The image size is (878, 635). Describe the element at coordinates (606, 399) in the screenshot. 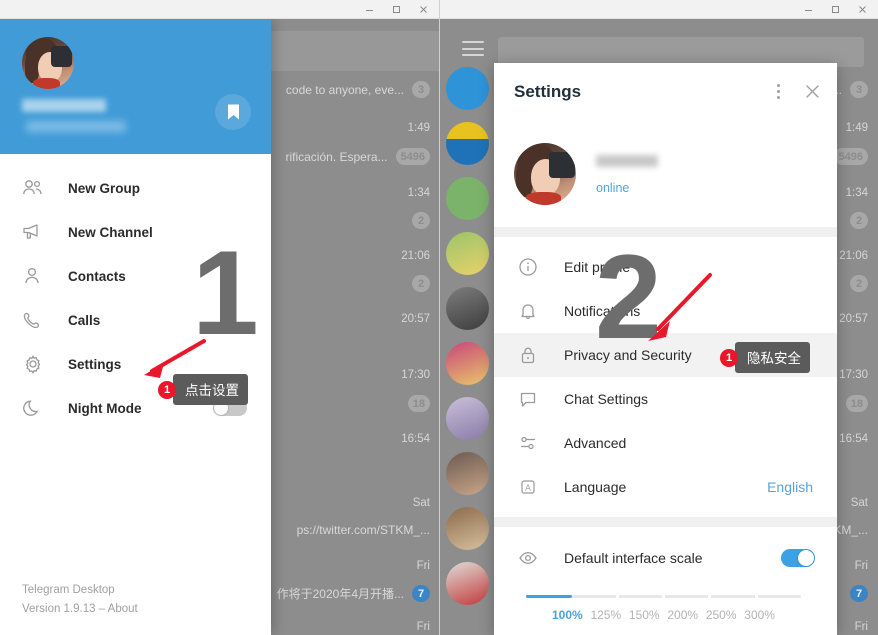

I see `settings-row-label: Chat Settings` at that location.